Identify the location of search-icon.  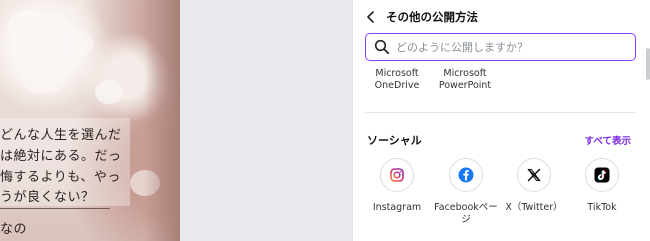
(382, 47).